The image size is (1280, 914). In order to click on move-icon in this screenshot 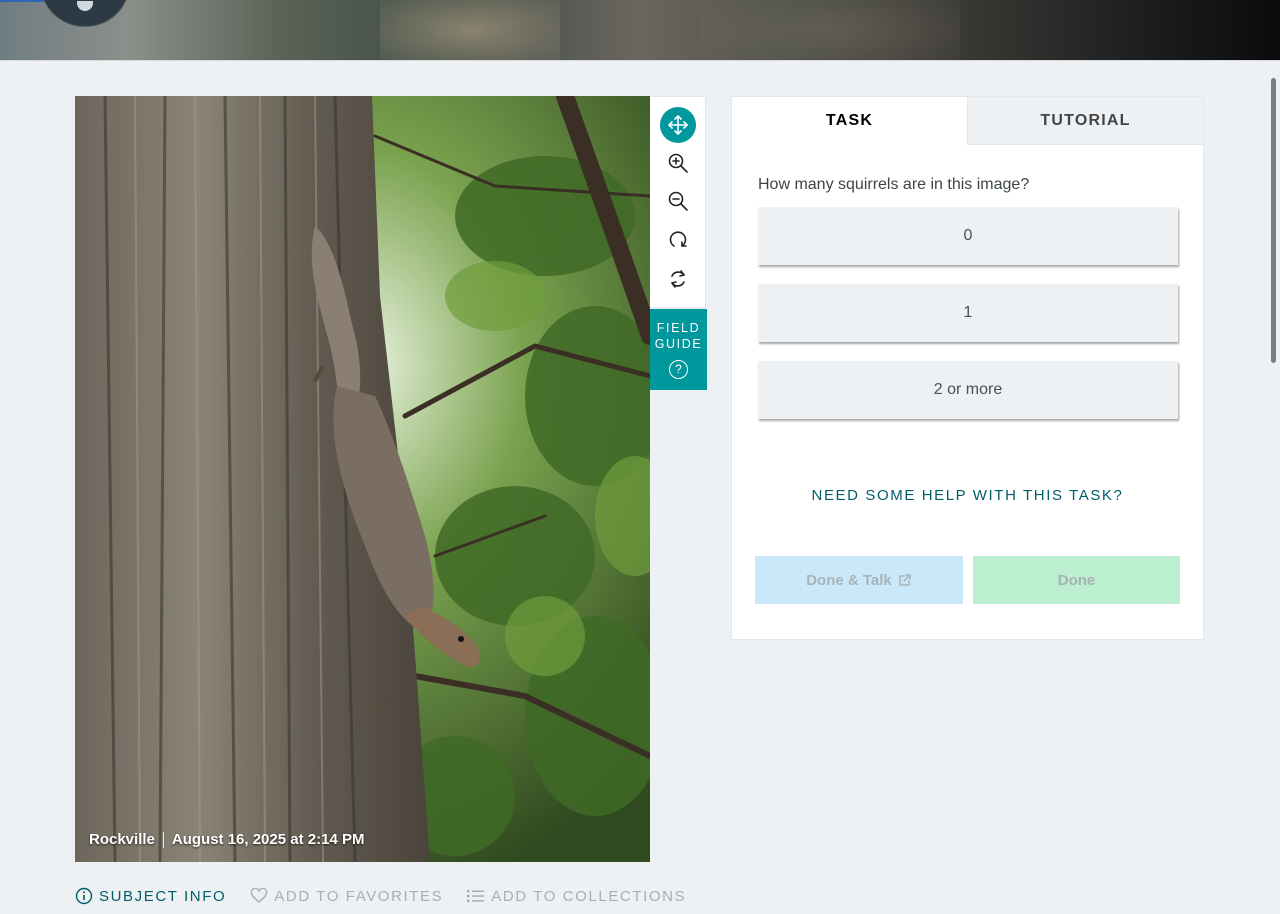, I will do `click(678, 125)`.